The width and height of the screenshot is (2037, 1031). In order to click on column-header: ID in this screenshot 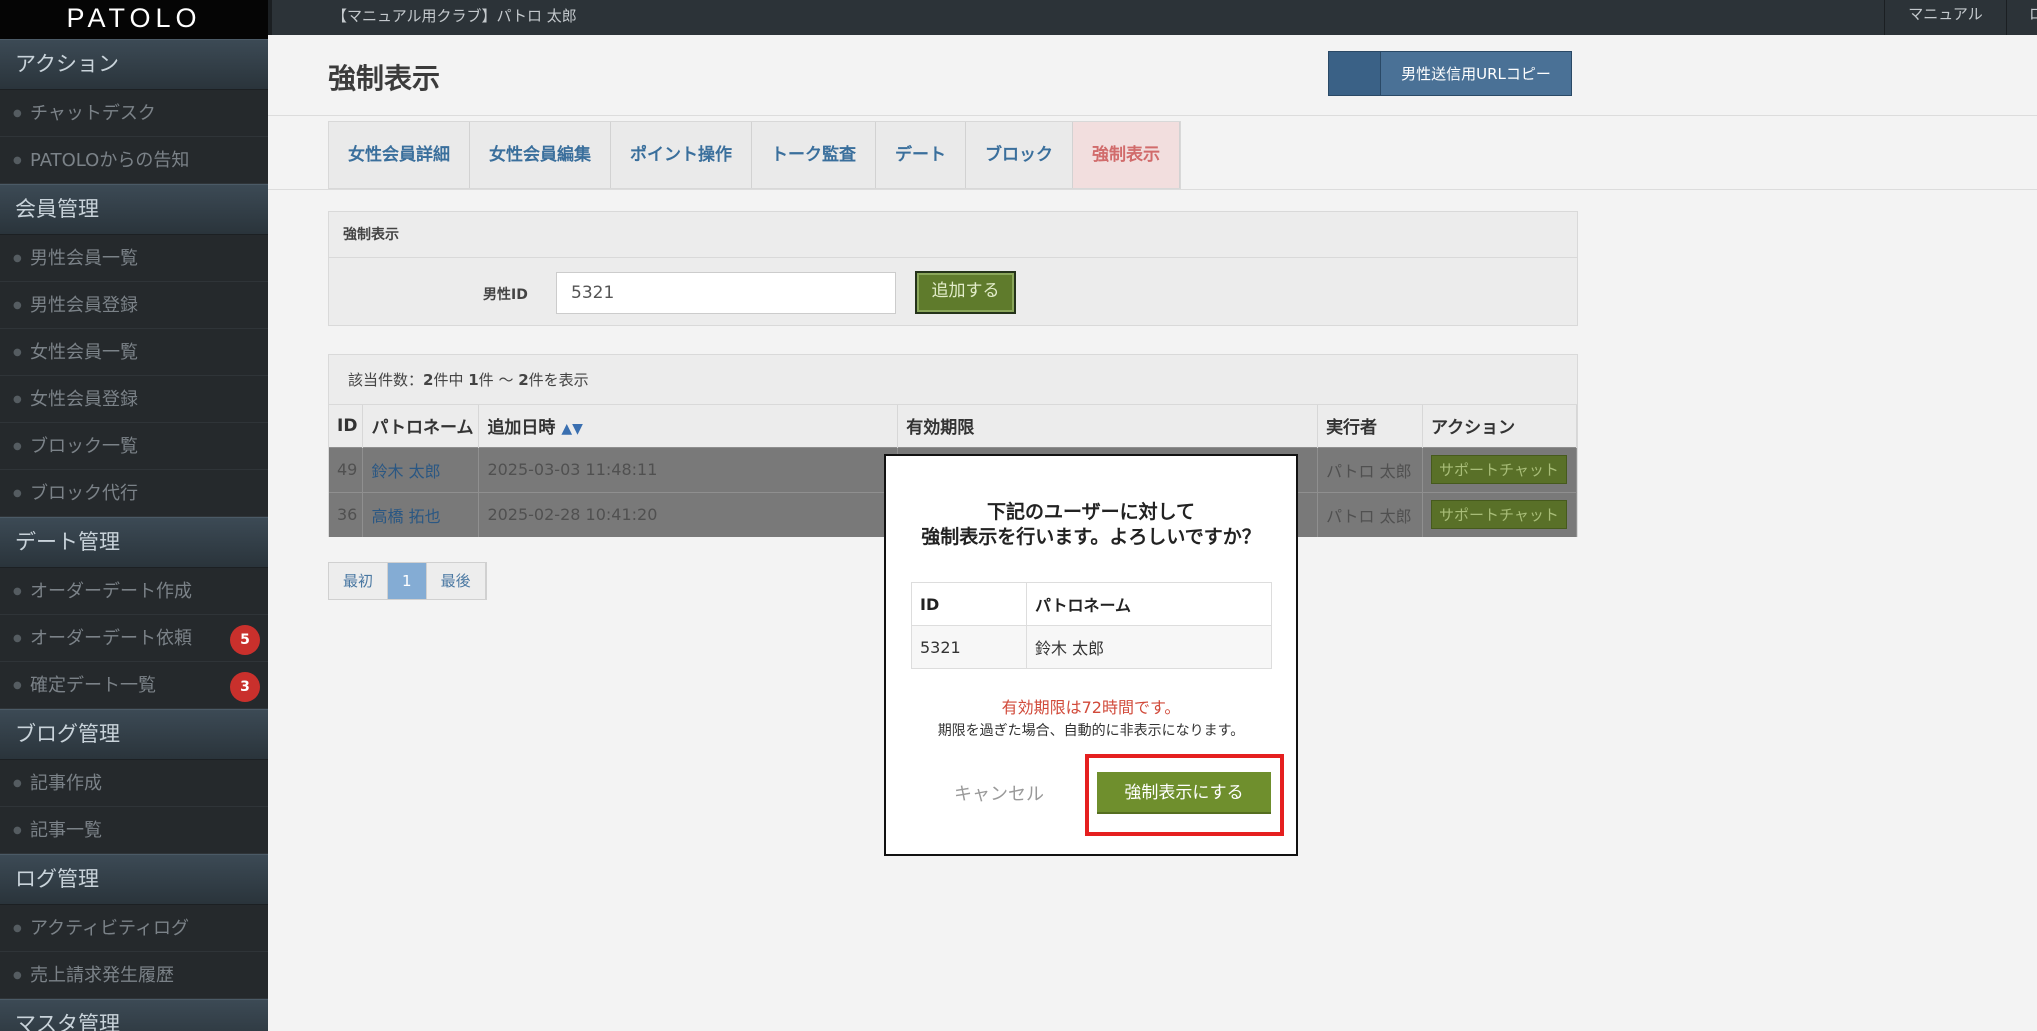, I will do `click(969, 604)`.